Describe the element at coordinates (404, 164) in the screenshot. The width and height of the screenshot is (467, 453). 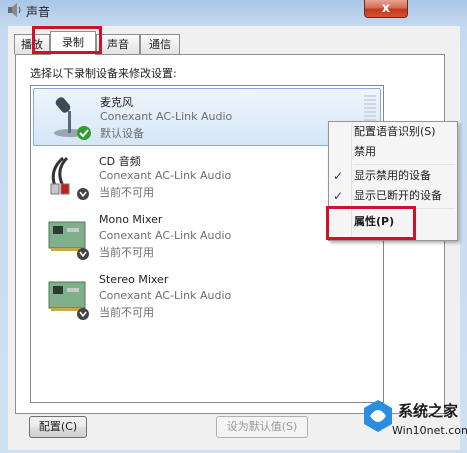
I see `menu-separator` at that location.